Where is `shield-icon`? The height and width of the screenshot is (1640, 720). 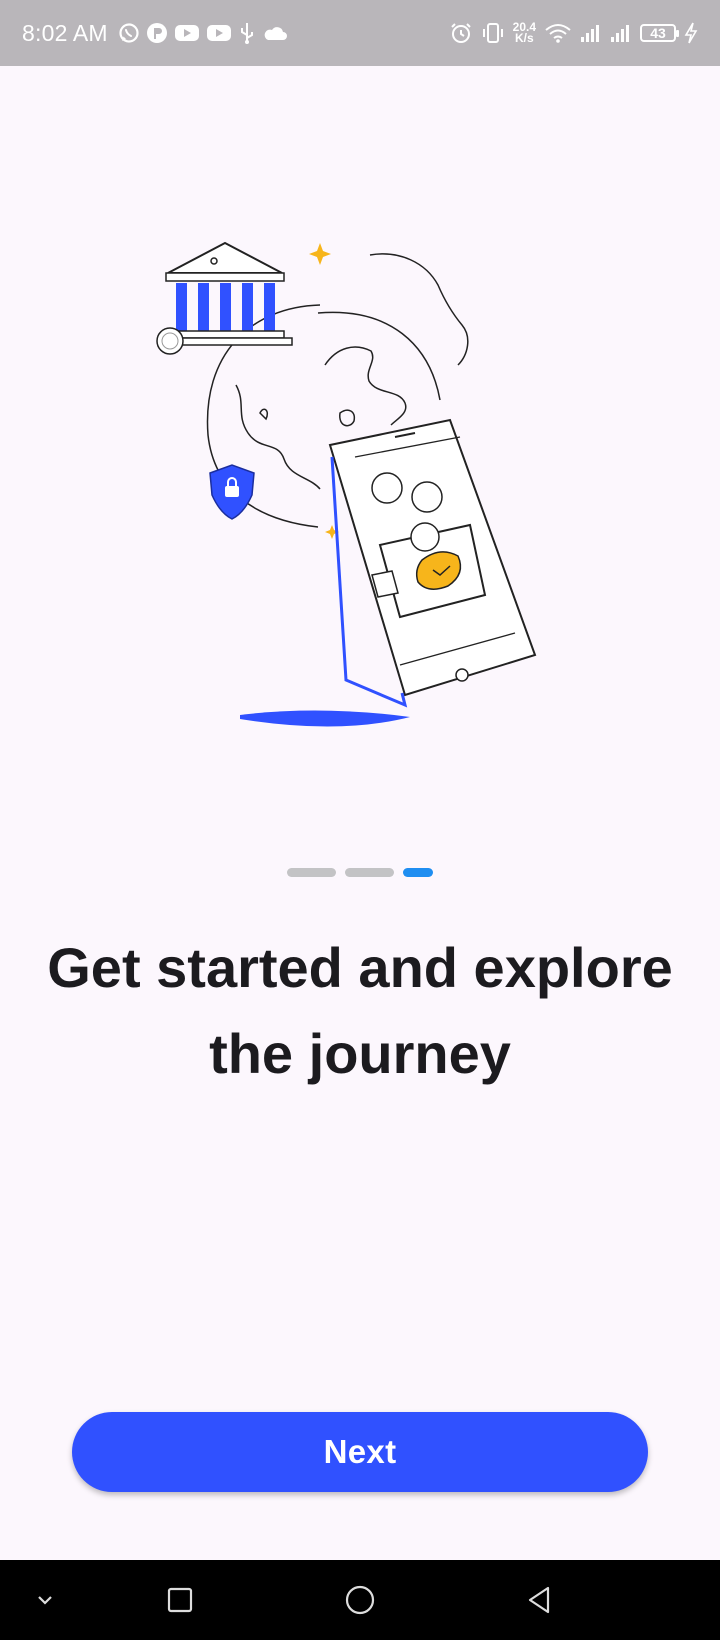
shield-icon is located at coordinates (232, 492).